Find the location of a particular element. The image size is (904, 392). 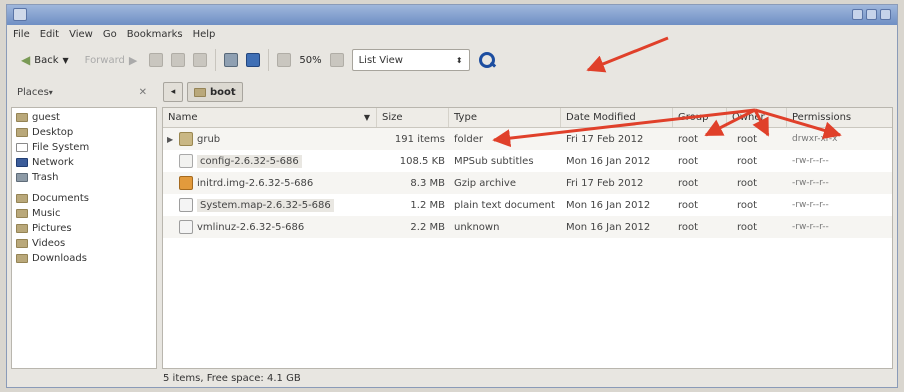

drive-icon is located at coordinates (22, 147).